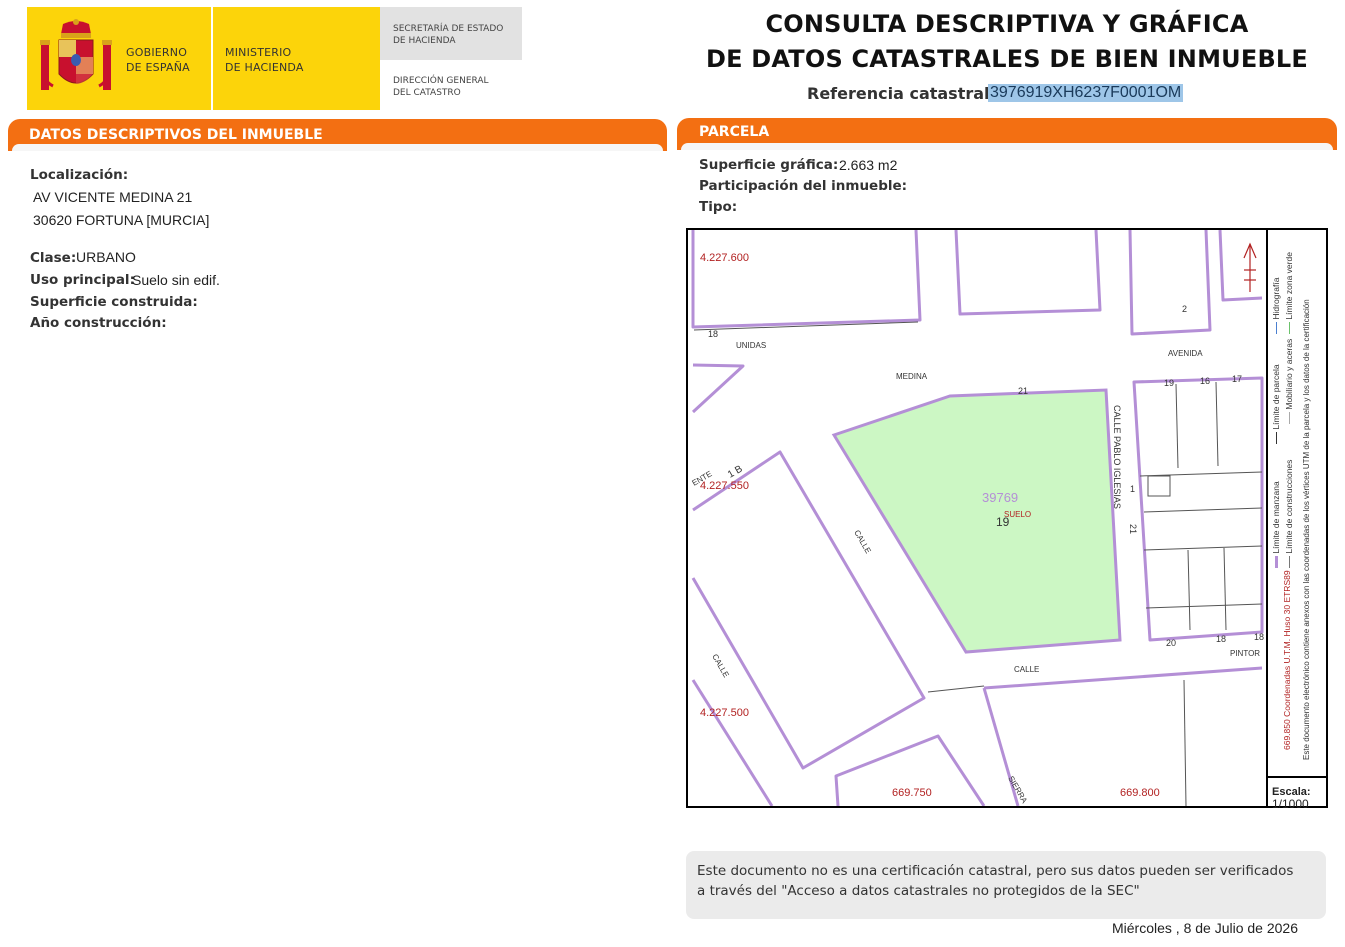 The height and width of the screenshot is (947, 1345). I want to click on street-avenida: AVENIDA, so click(1185, 353).